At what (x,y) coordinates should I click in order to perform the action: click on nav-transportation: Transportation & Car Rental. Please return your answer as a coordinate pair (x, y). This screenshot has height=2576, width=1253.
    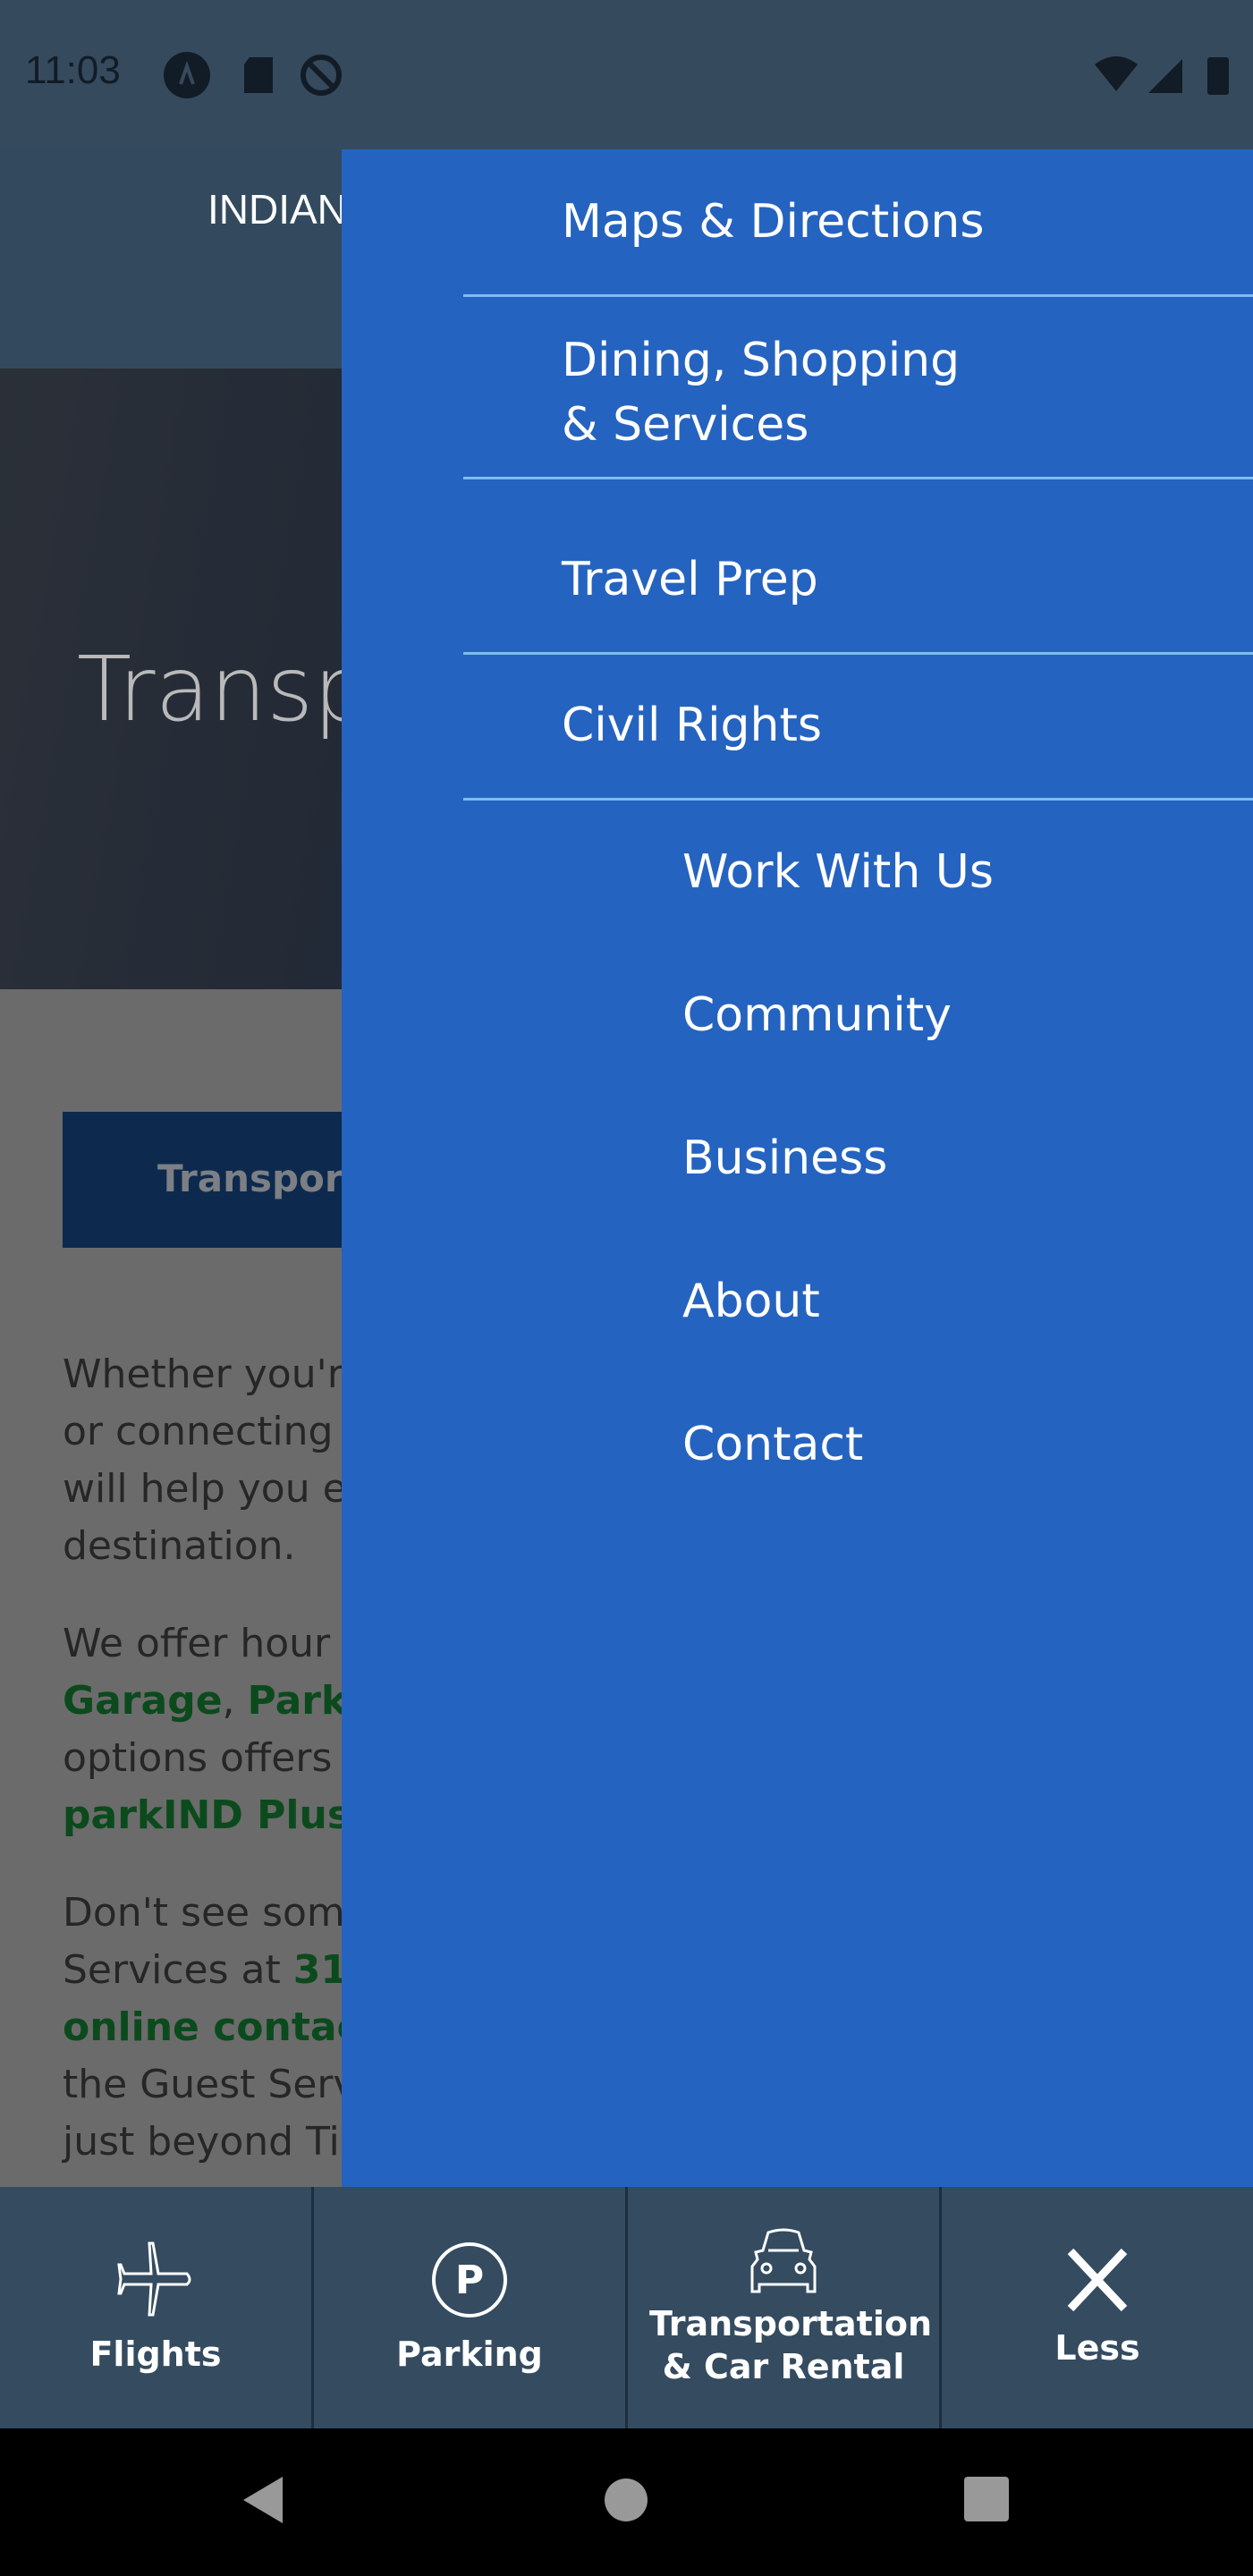
    Looking at the image, I should click on (785, 2307).